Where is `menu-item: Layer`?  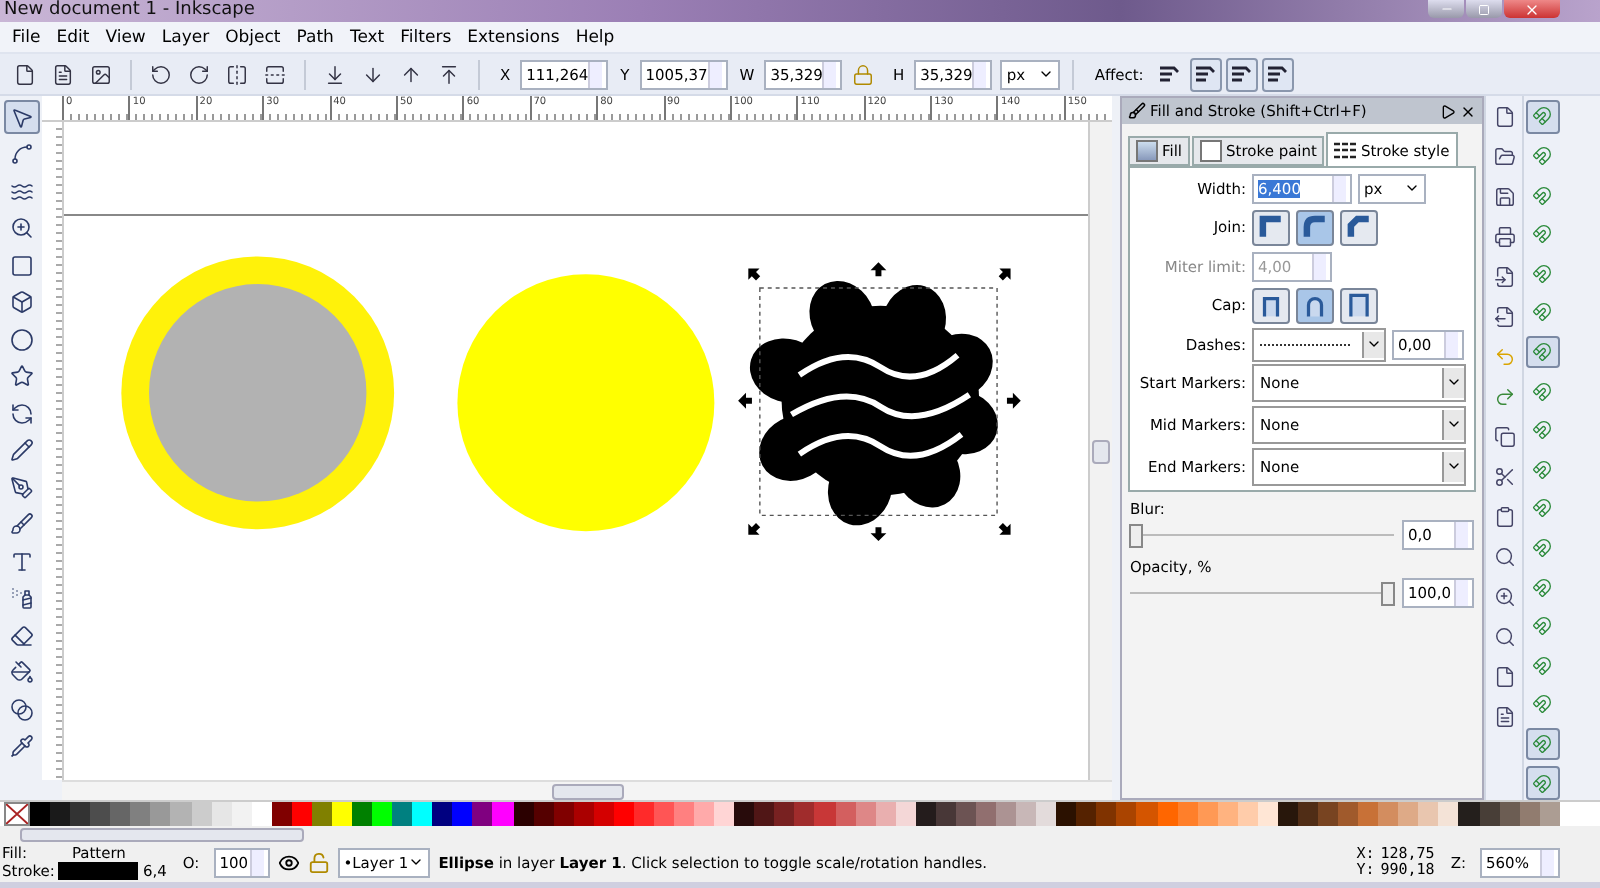
menu-item: Layer is located at coordinates (185, 37).